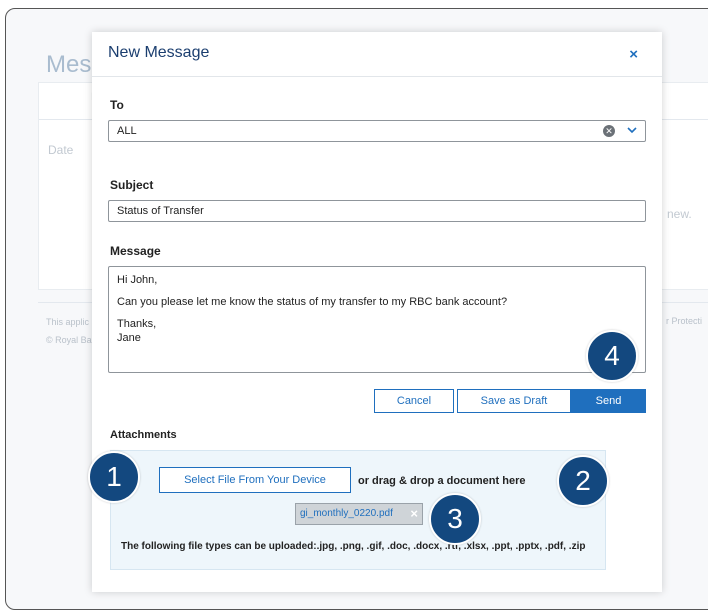 Image resolution: width=708 pixels, height=610 pixels. What do you see at coordinates (583, 481) in the screenshot?
I see `callout-badge-2: 2` at bounding box center [583, 481].